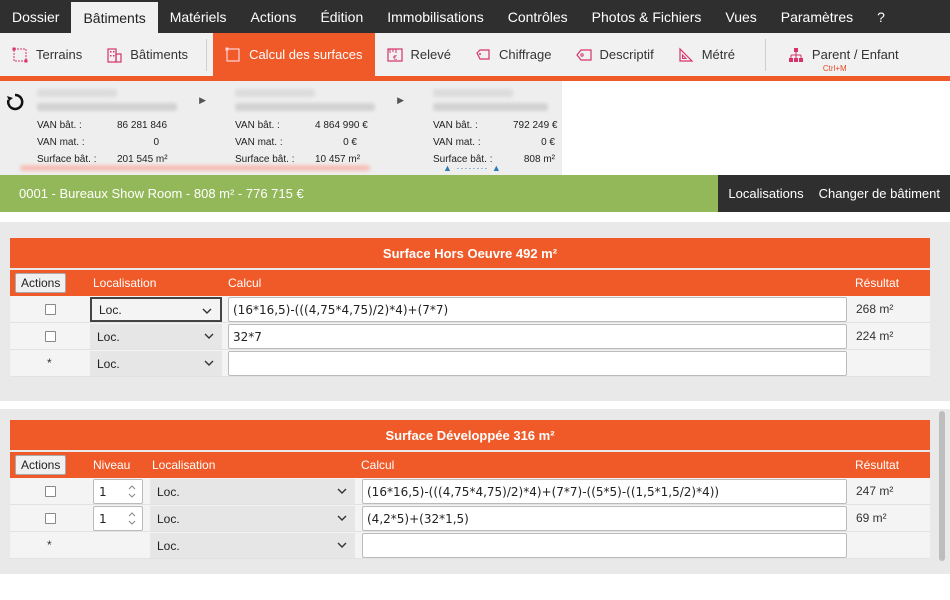 The height and width of the screenshot is (600, 950). I want to click on card-label: Surface bât. :, so click(67, 159).